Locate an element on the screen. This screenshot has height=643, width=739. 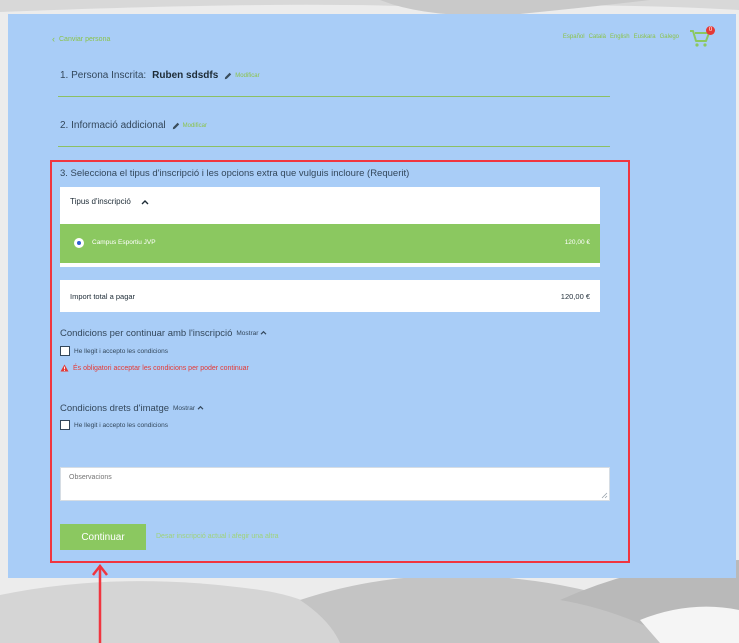
back-link: ‹ Canviar persona is located at coordinates (81, 39).